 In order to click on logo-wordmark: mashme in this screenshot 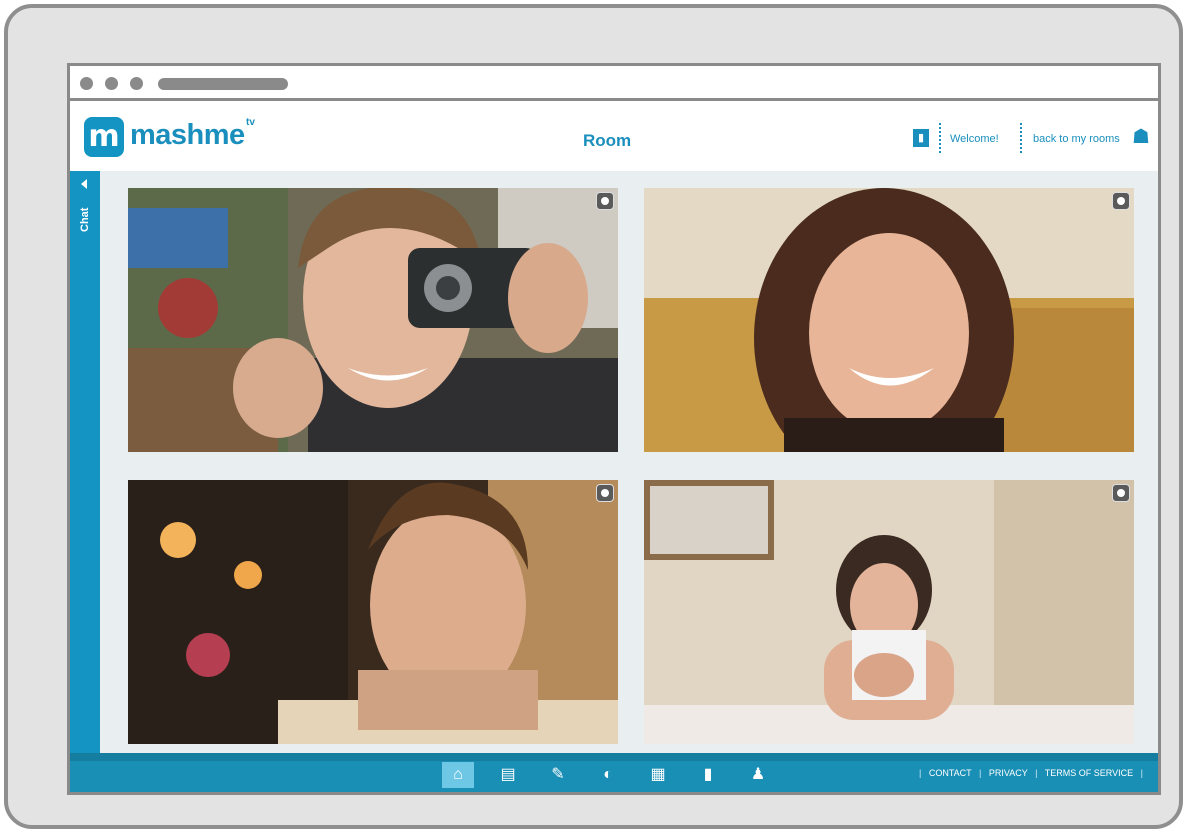, I will do `click(187, 135)`.